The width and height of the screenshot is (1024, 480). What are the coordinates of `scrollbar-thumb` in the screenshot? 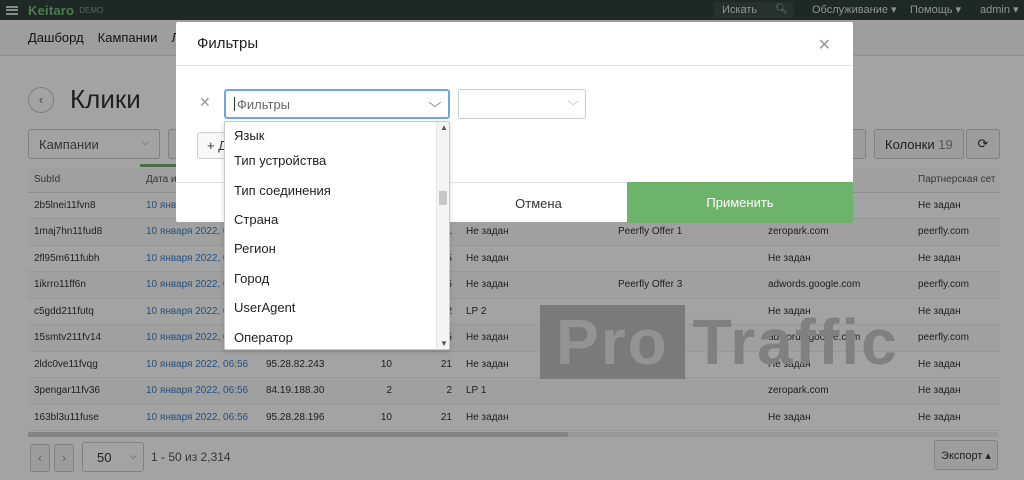 It's located at (443, 198).